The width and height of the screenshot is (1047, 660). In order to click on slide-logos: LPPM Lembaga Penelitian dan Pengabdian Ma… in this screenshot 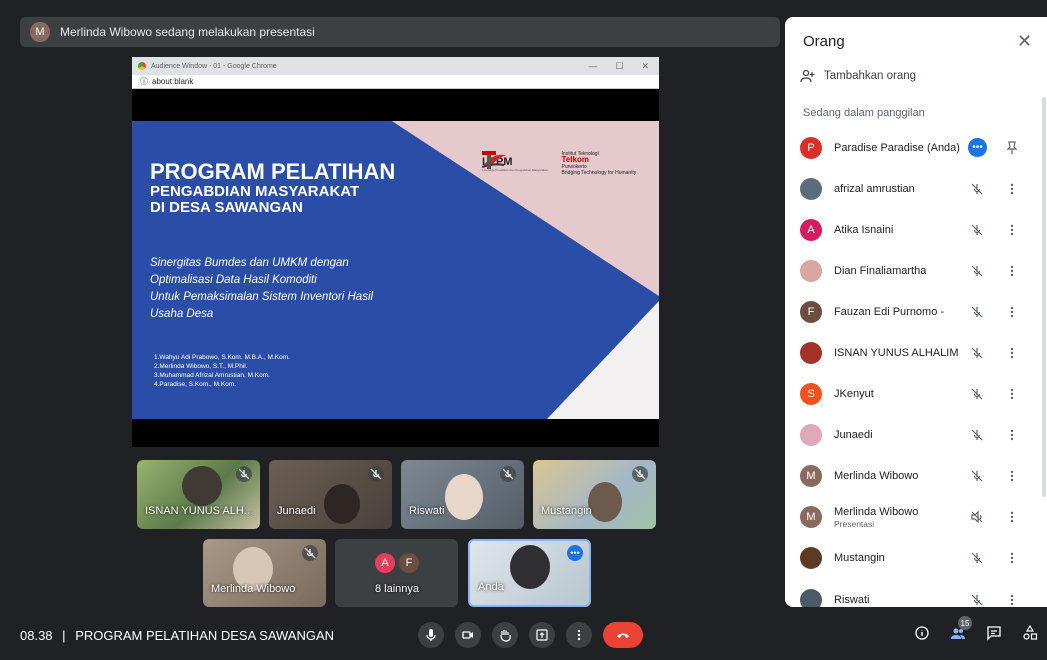, I will do `click(559, 163)`.